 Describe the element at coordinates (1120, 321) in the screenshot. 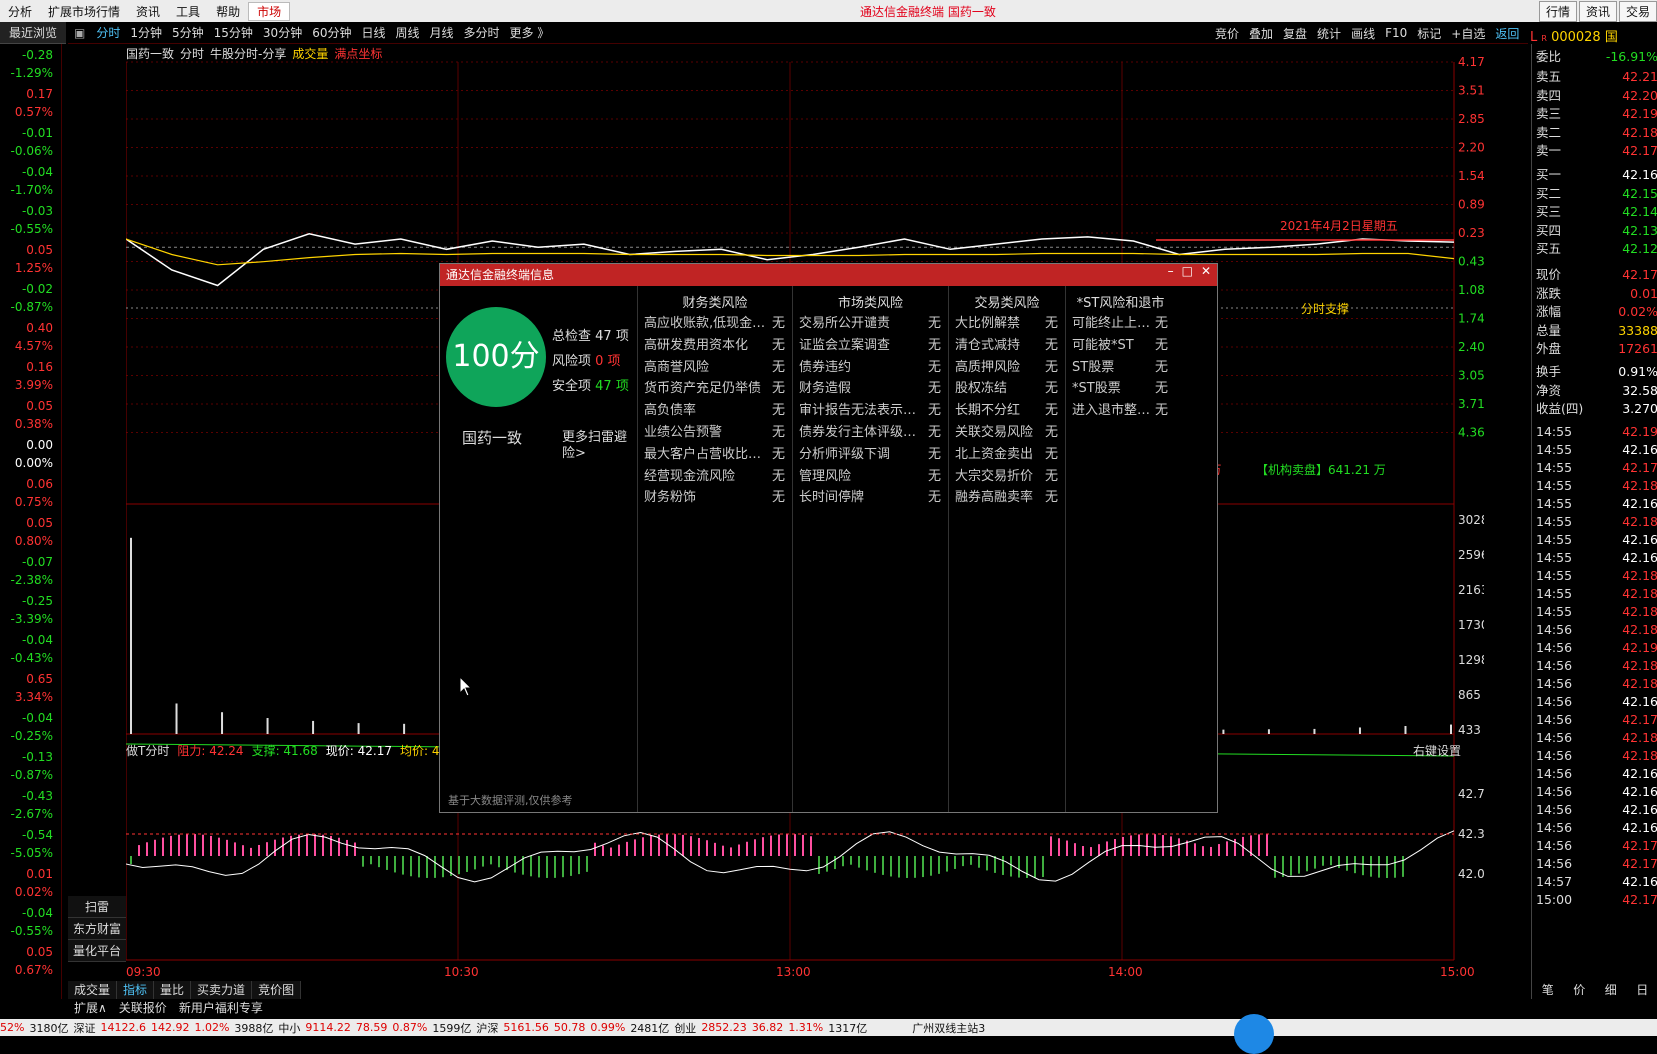

I see `risk-item: 可能终止上… 无` at that location.